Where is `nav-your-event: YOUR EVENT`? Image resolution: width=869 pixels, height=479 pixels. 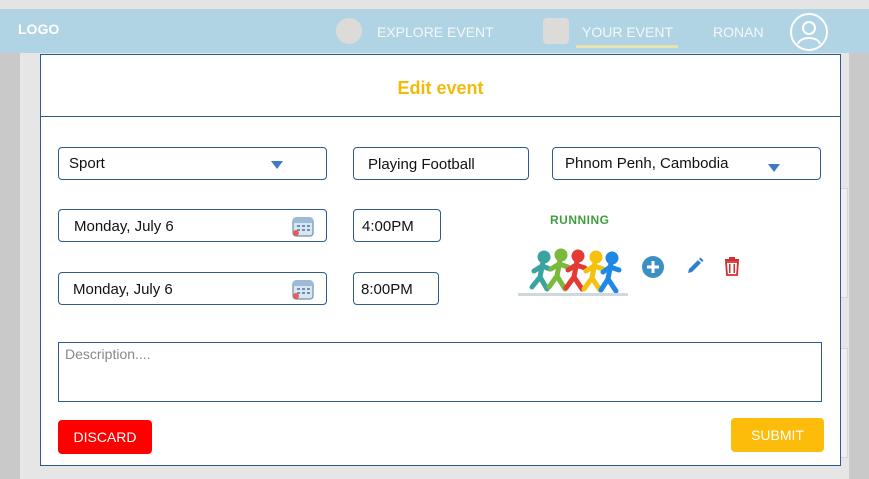 nav-your-event: YOUR EVENT is located at coordinates (627, 32).